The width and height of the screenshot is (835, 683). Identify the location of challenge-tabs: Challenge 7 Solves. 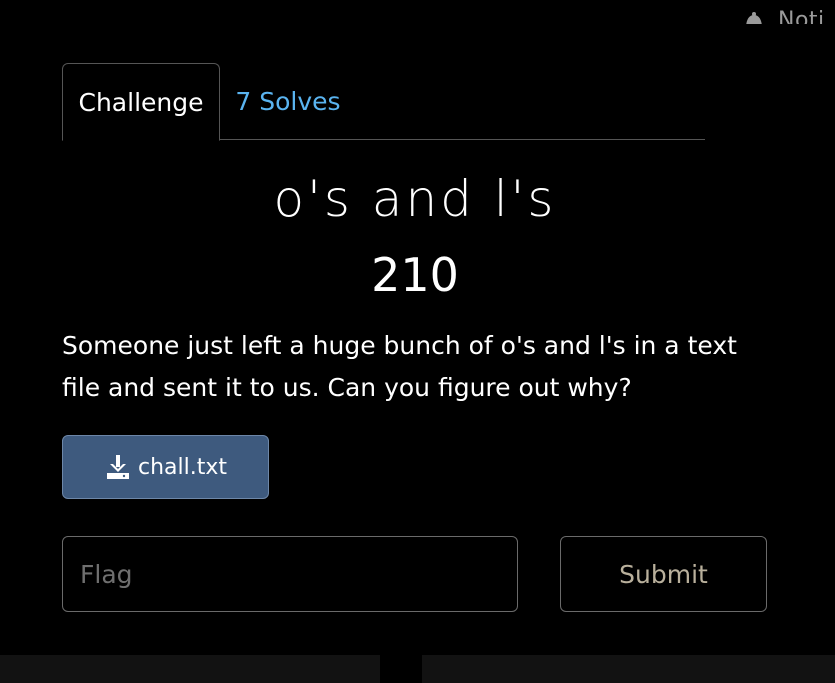
(383, 102).